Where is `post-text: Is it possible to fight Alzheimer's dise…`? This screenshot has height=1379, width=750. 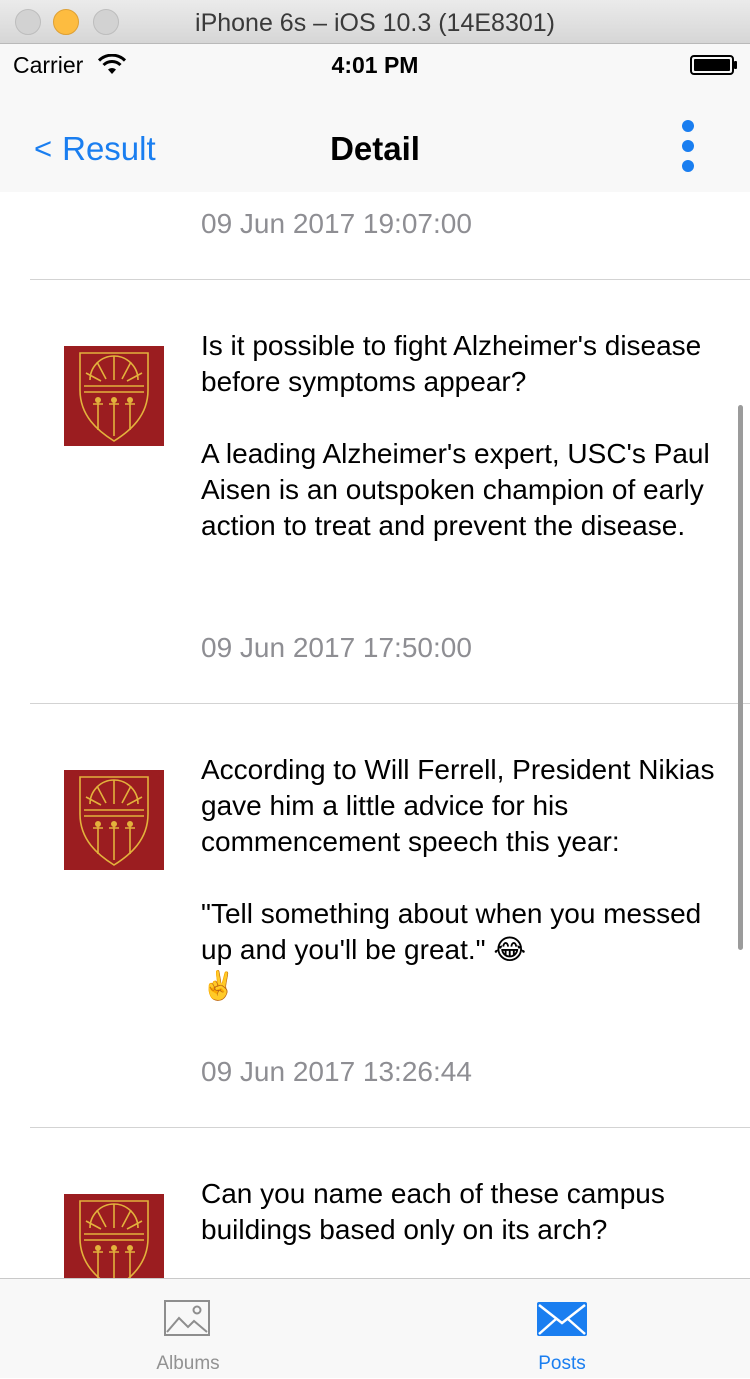
post-text: Is it possible to fight Alzheimer's dise… is located at coordinates (455, 435).